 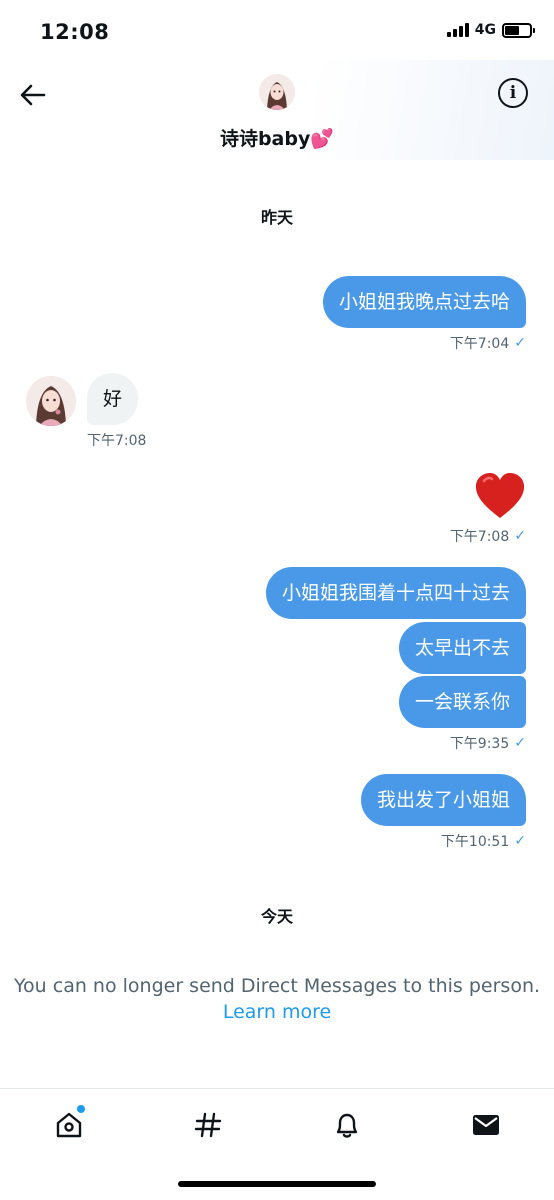 What do you see at coordinates (276, 217) in the screenshot?
I see `day-separator-yesterday: 昨天` at bounding box center [276, 217].